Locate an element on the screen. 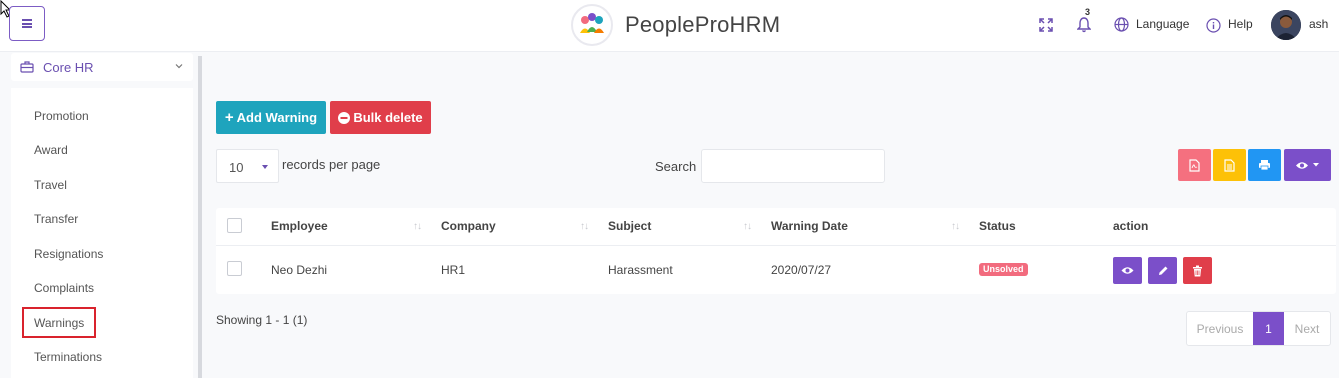 The width and height of the screenshot is (1339, 378). edit-button is located at coordinates (1162, 270).